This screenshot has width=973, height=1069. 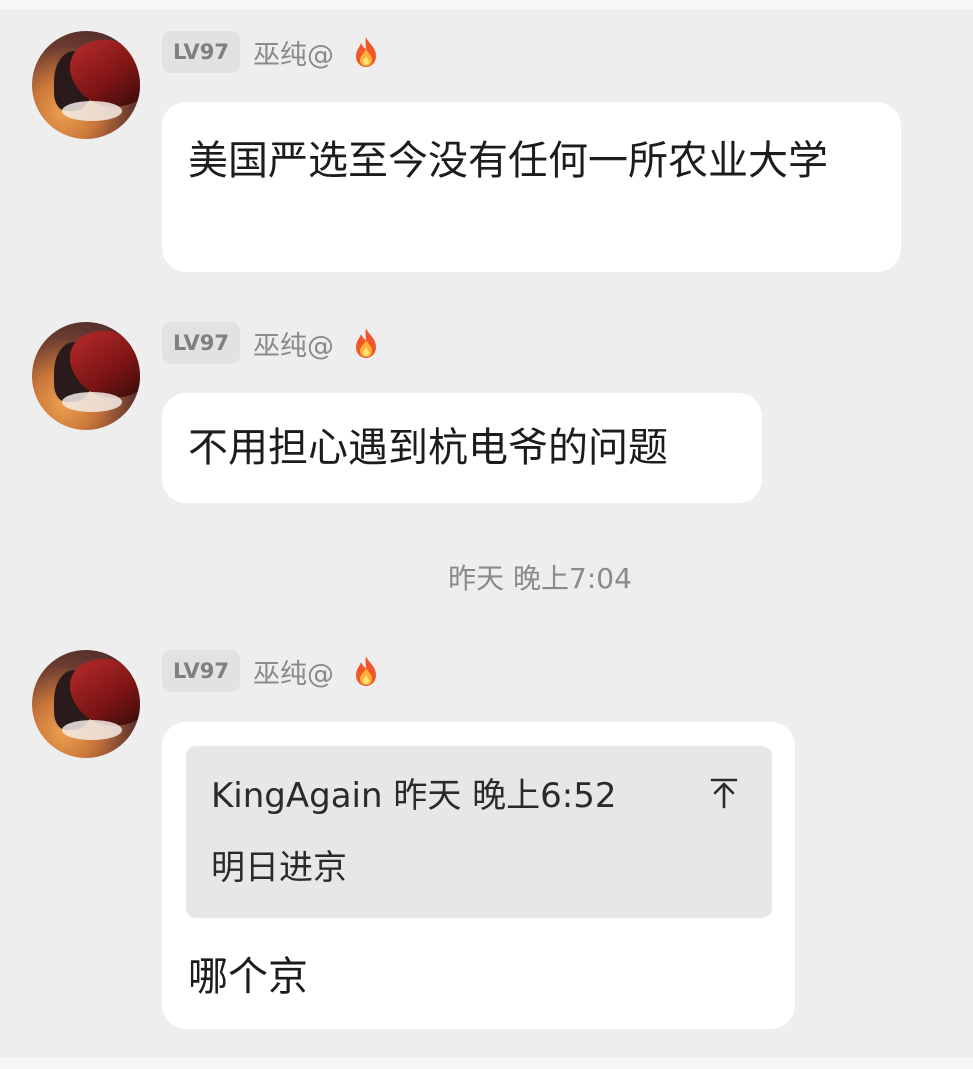 What do you see at coordinates (540, 578) in the screenshot?
I see `time-divider: 昨天 晚上7:04` at bounding box center [540, 578].